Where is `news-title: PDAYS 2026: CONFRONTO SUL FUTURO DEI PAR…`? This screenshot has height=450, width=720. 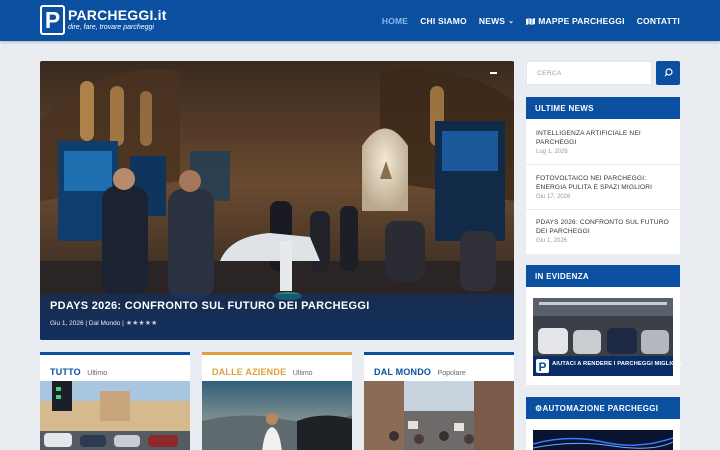
news-title: PDAYS 2026: CONFRONTO SUL FUTURO DEI PAR… is located at coordinates (603, 227).